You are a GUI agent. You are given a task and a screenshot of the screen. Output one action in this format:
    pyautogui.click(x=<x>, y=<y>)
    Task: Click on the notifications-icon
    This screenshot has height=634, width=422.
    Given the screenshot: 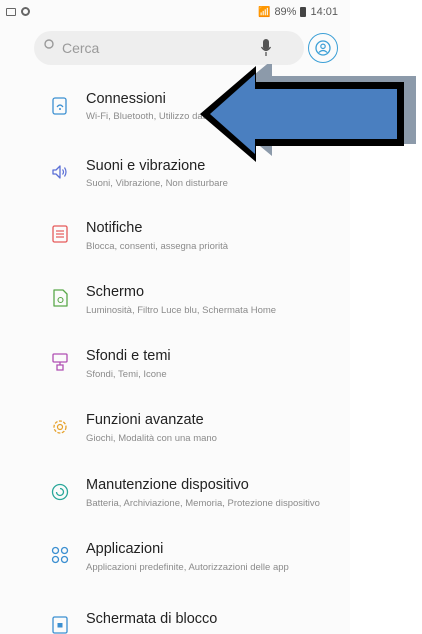 What is the action you would take?
    pyautogui.click(x=60, y=234)
    